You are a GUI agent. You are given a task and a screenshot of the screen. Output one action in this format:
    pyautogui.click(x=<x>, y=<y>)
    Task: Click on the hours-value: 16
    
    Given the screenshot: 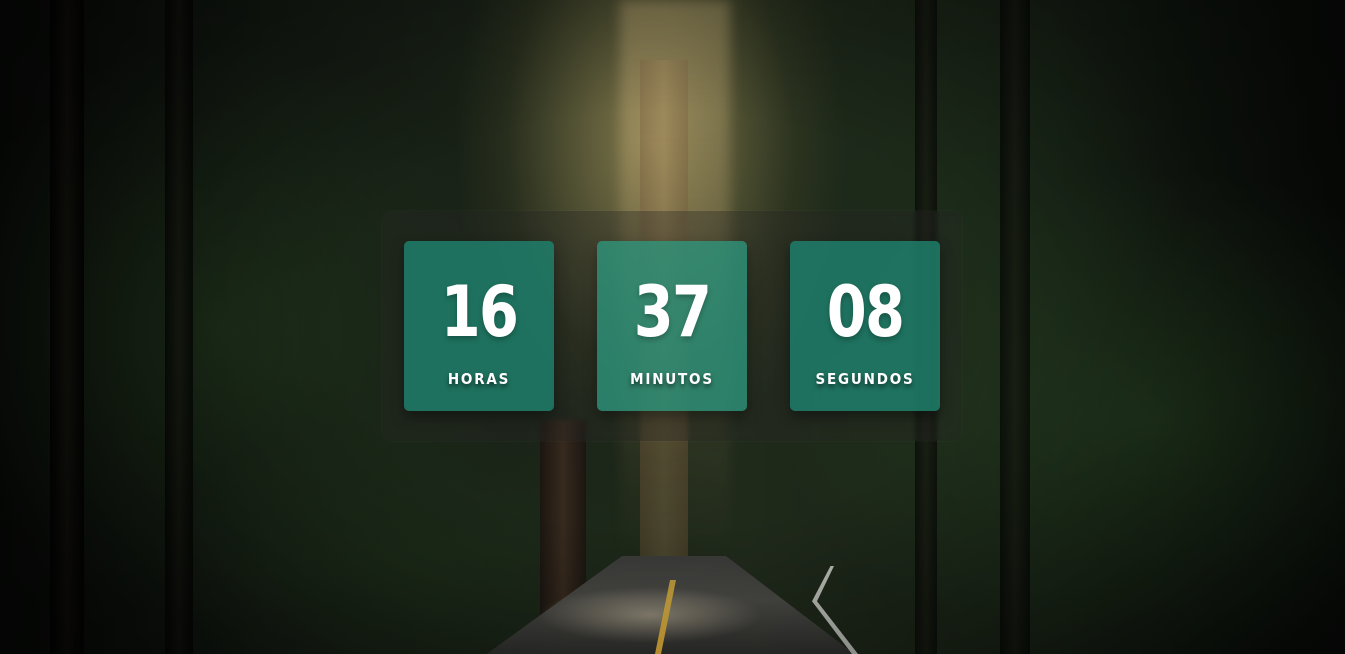 What is the action you would take?
    pyautogui.click(x=479, y=312)
    